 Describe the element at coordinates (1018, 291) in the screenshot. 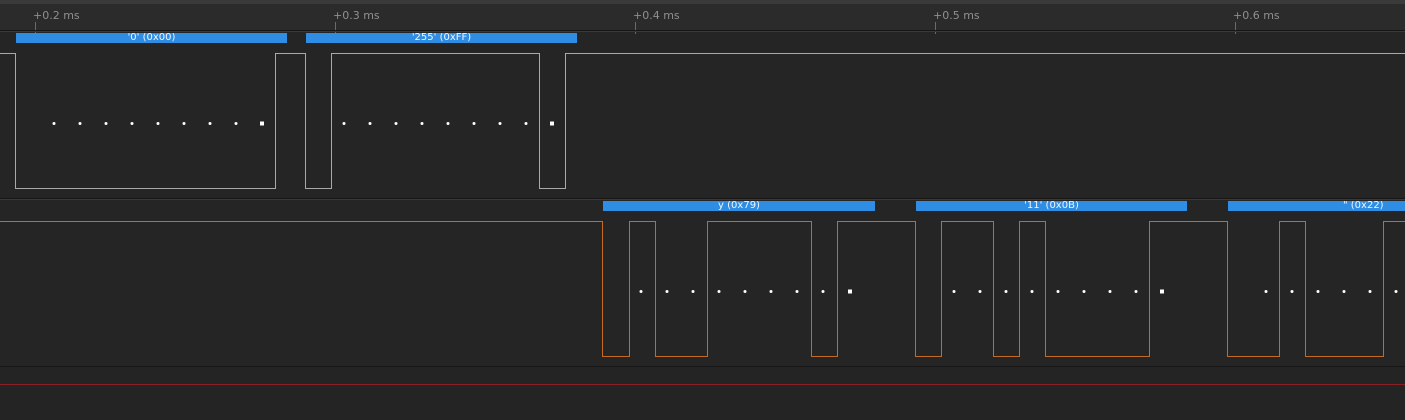

I see `channel-2-bit-markers` at that location.